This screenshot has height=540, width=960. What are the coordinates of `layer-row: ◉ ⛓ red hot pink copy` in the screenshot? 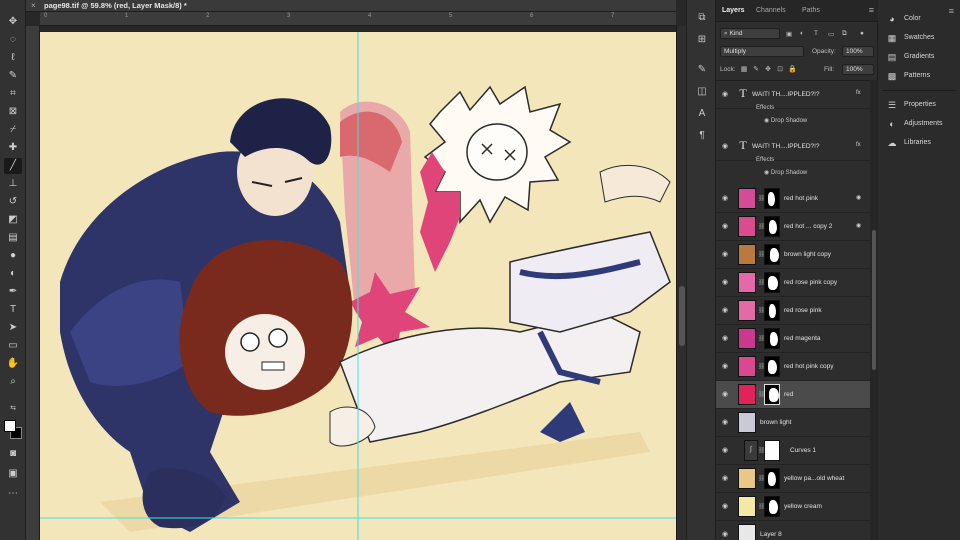 It's located at (793, 367).